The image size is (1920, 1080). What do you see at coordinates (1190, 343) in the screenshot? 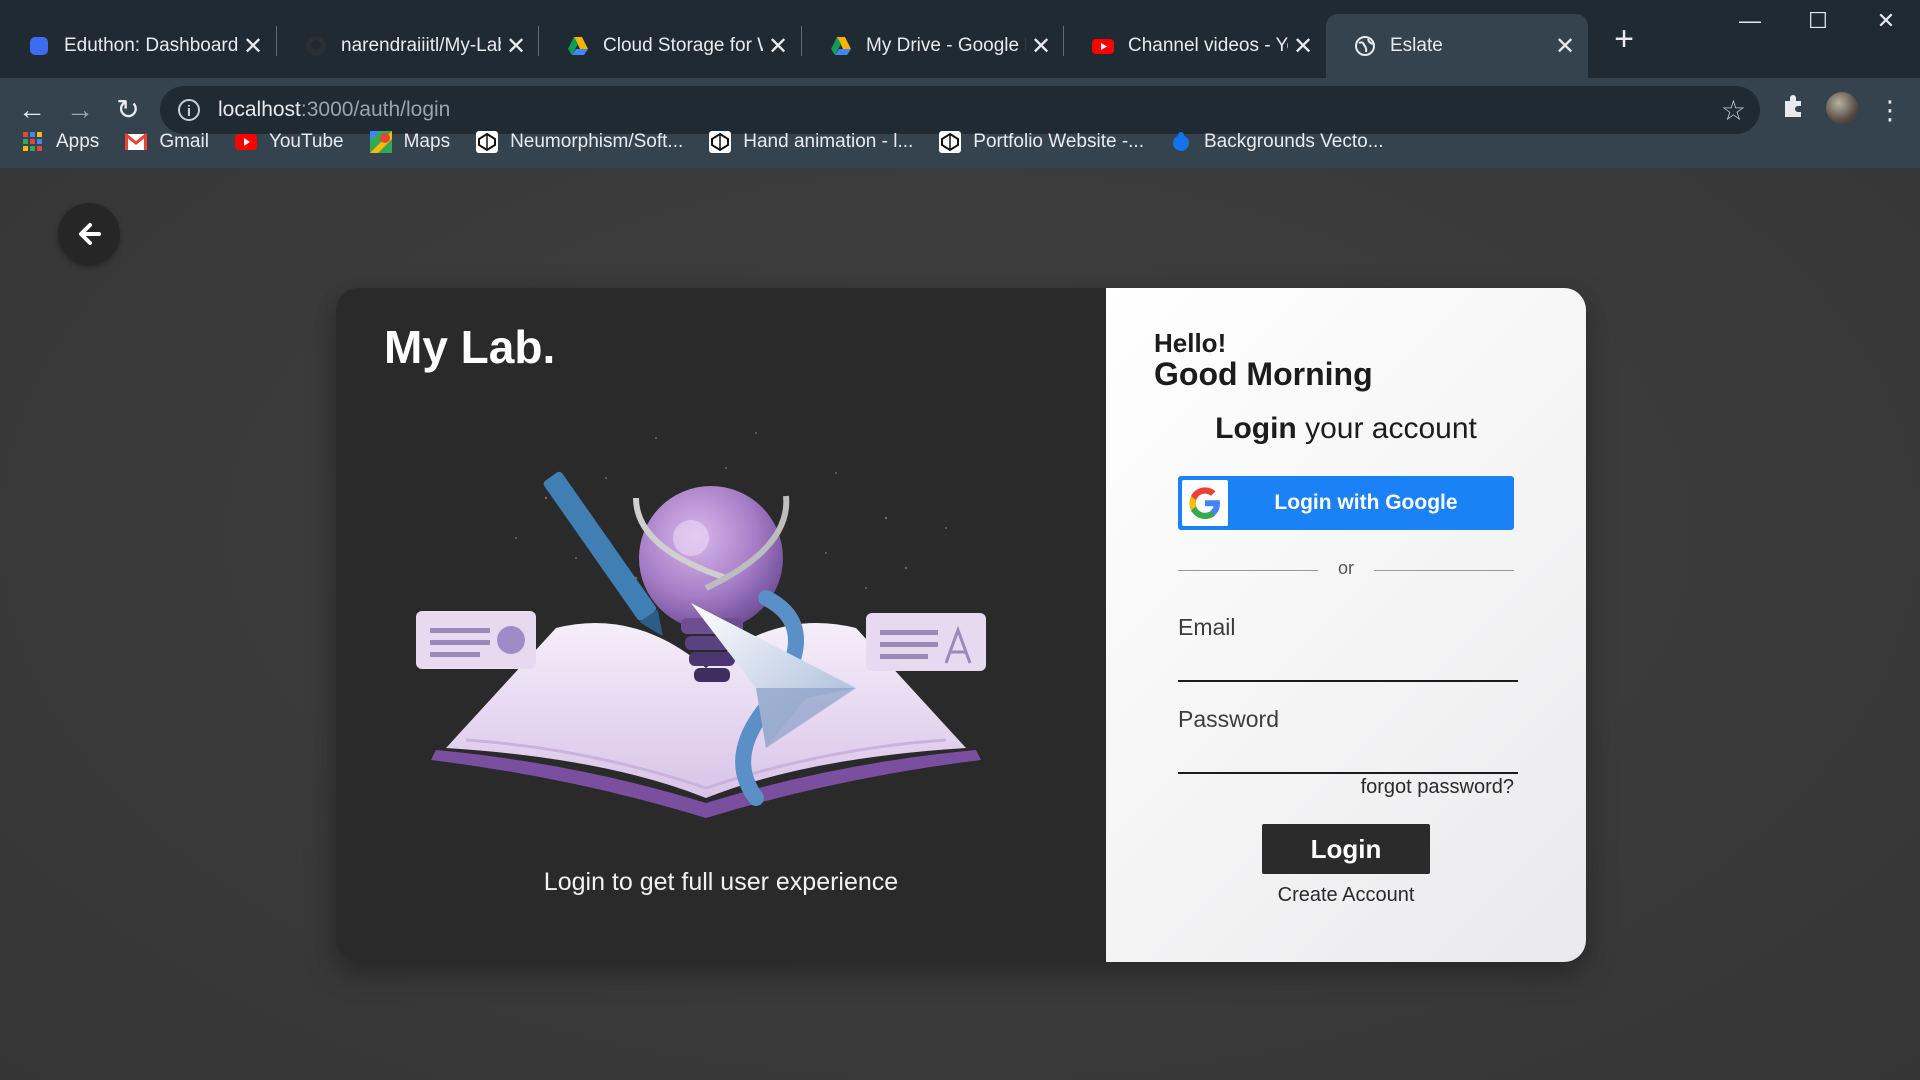
I see `hello-heading: Hello!` at bounding box center [1190, 343].